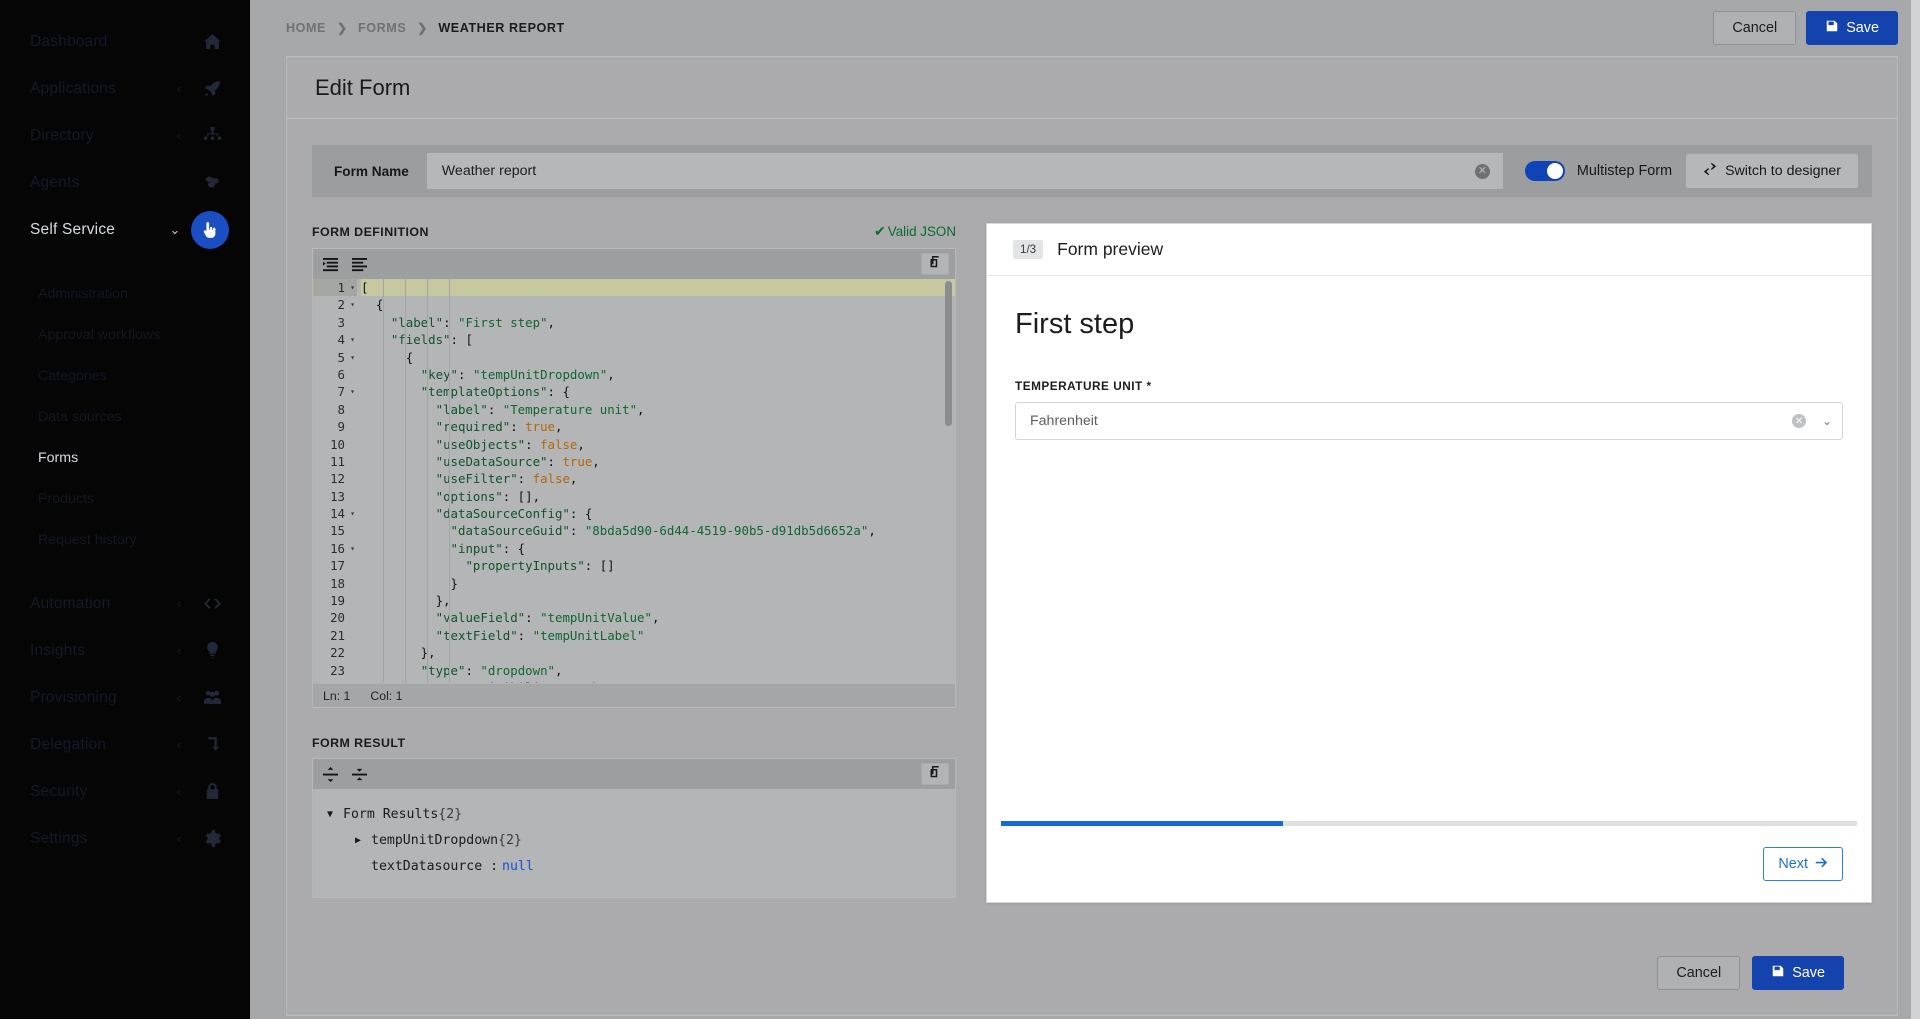 This screenshot has width=1920, height=1019. I want to click on save-button-top: Save, so click(1852, 28).